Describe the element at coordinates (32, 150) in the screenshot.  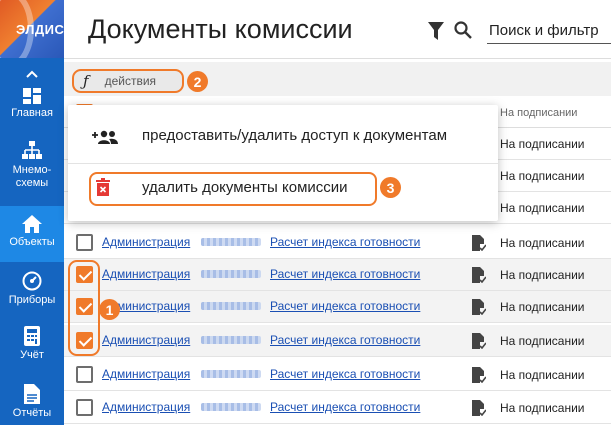
I see `hierarchy-icon` at that location.